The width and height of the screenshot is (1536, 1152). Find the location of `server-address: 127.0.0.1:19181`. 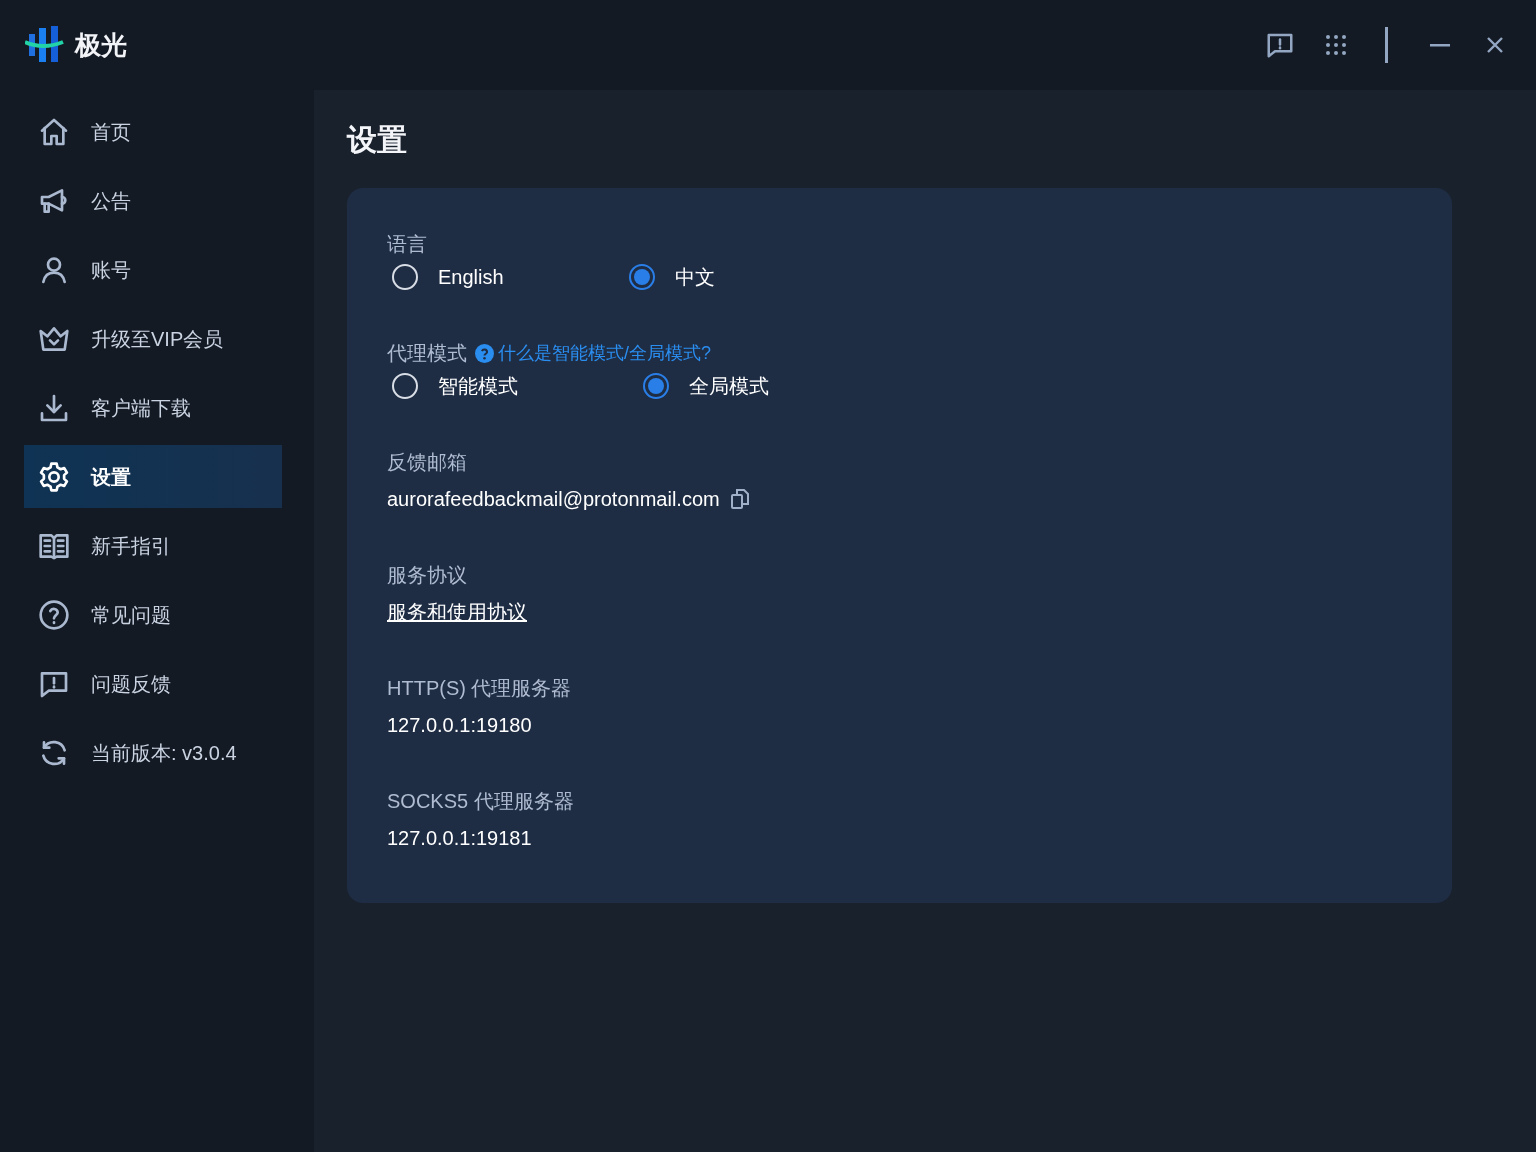

server-address: 127.0.0.1:19181 is located at coordinates (459, 838).